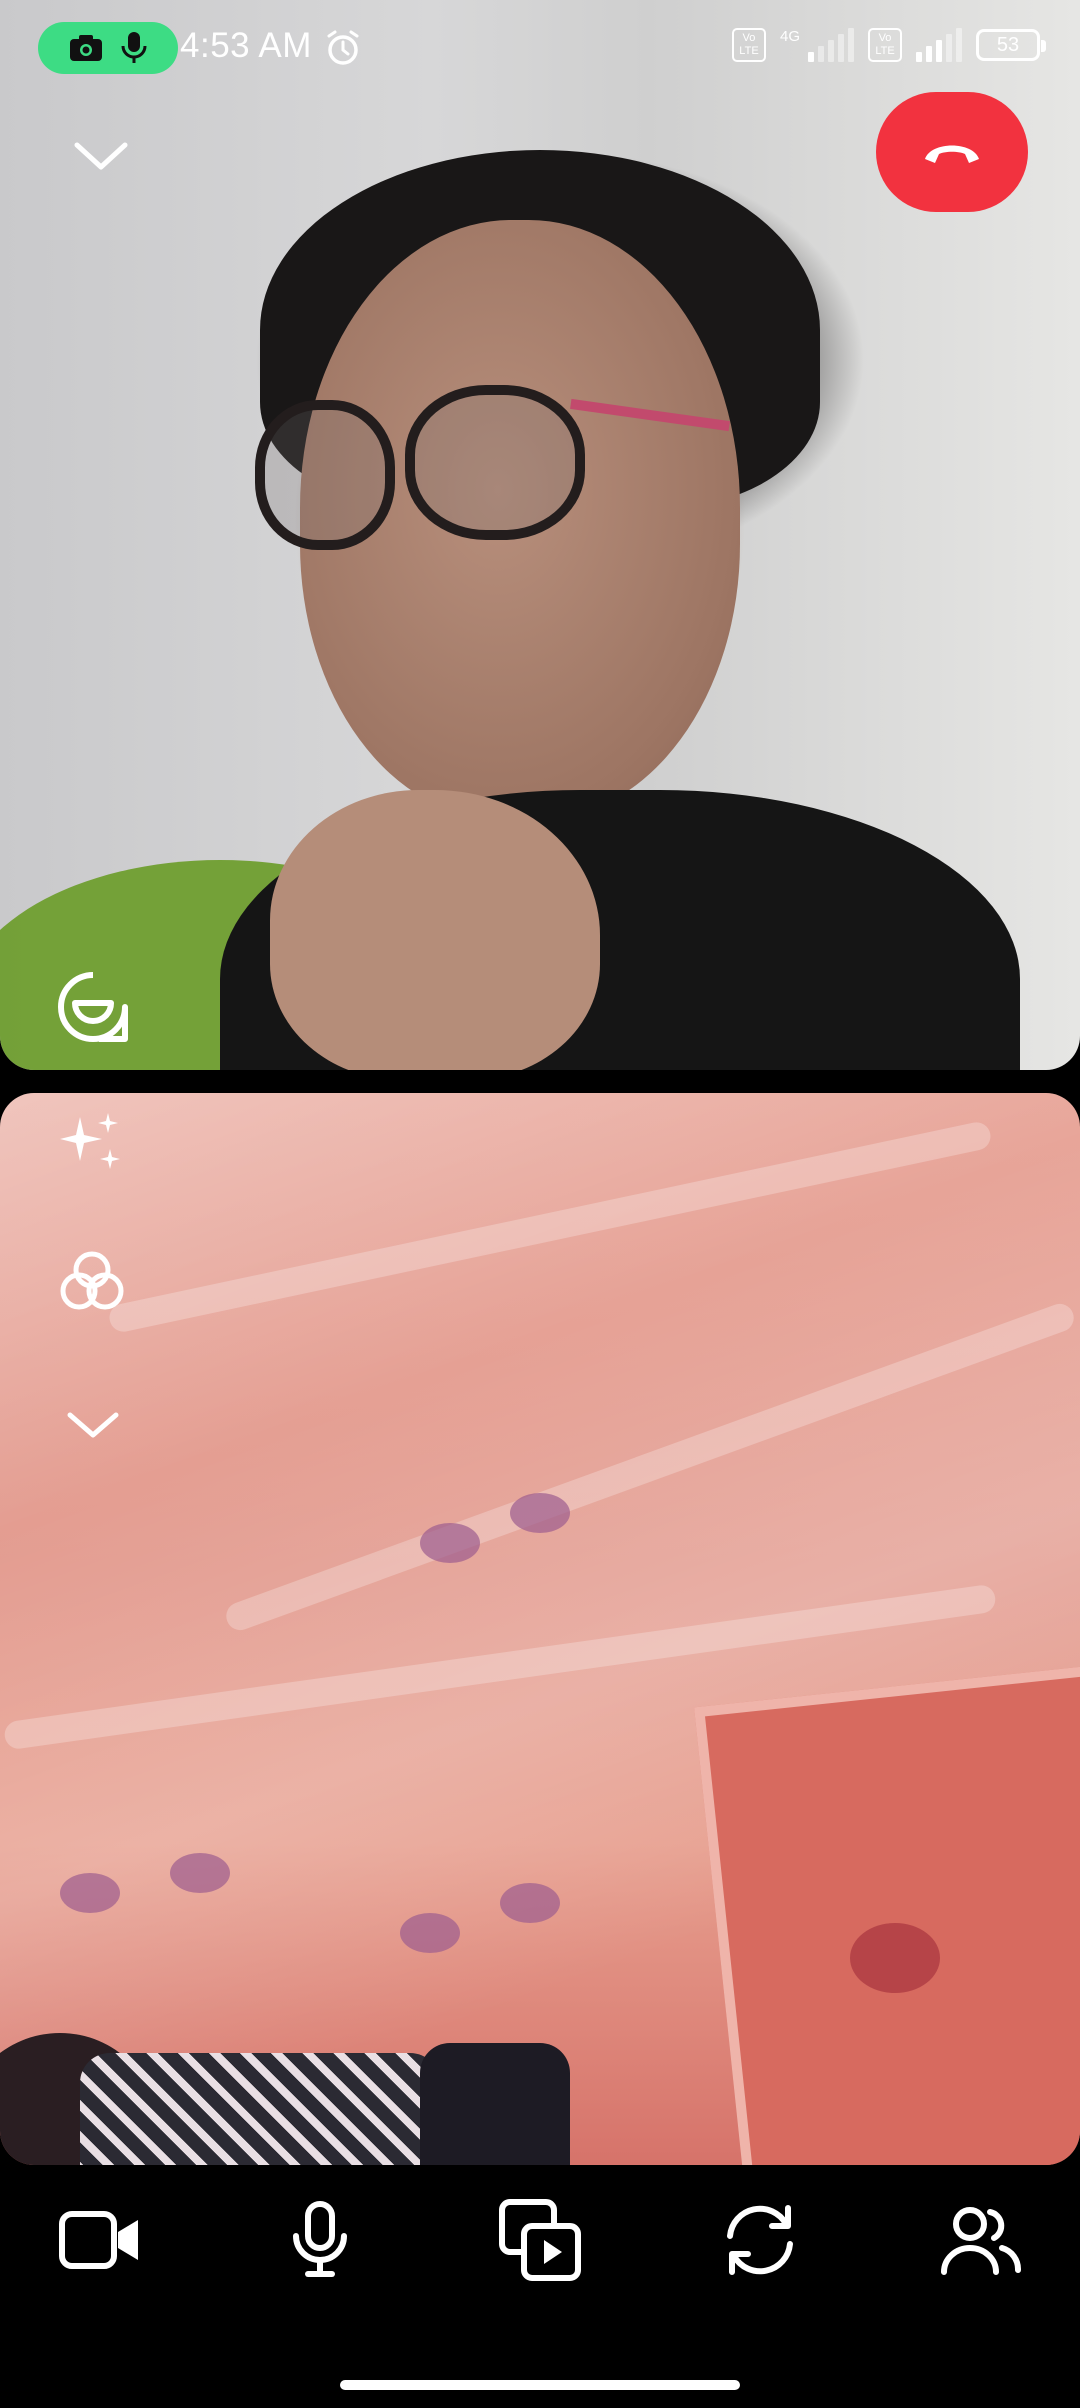  Describe the element at coordinates (134, 47) in the screenshot. I see `mic-in-use-icon` at that location.